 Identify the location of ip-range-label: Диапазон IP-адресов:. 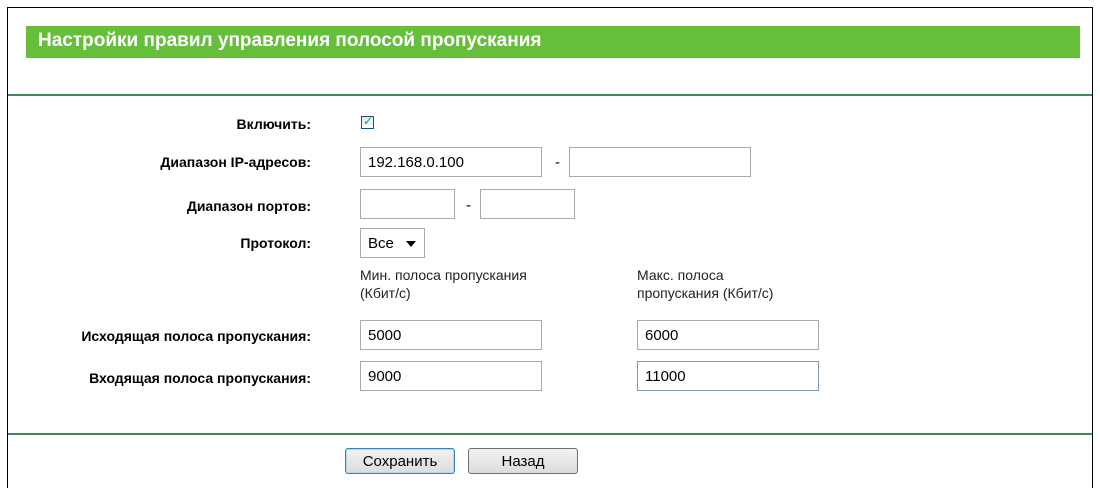
(235, 162).